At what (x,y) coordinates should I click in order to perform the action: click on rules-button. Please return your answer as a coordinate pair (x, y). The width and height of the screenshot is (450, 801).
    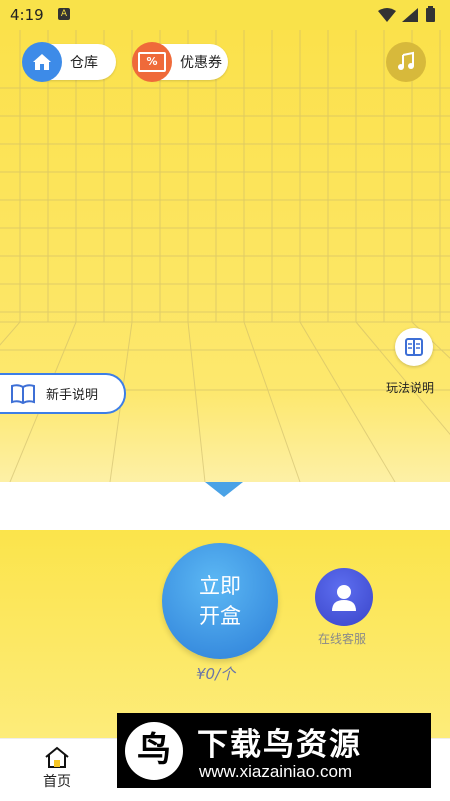
    Looking at the image, I should click on (414, 347).